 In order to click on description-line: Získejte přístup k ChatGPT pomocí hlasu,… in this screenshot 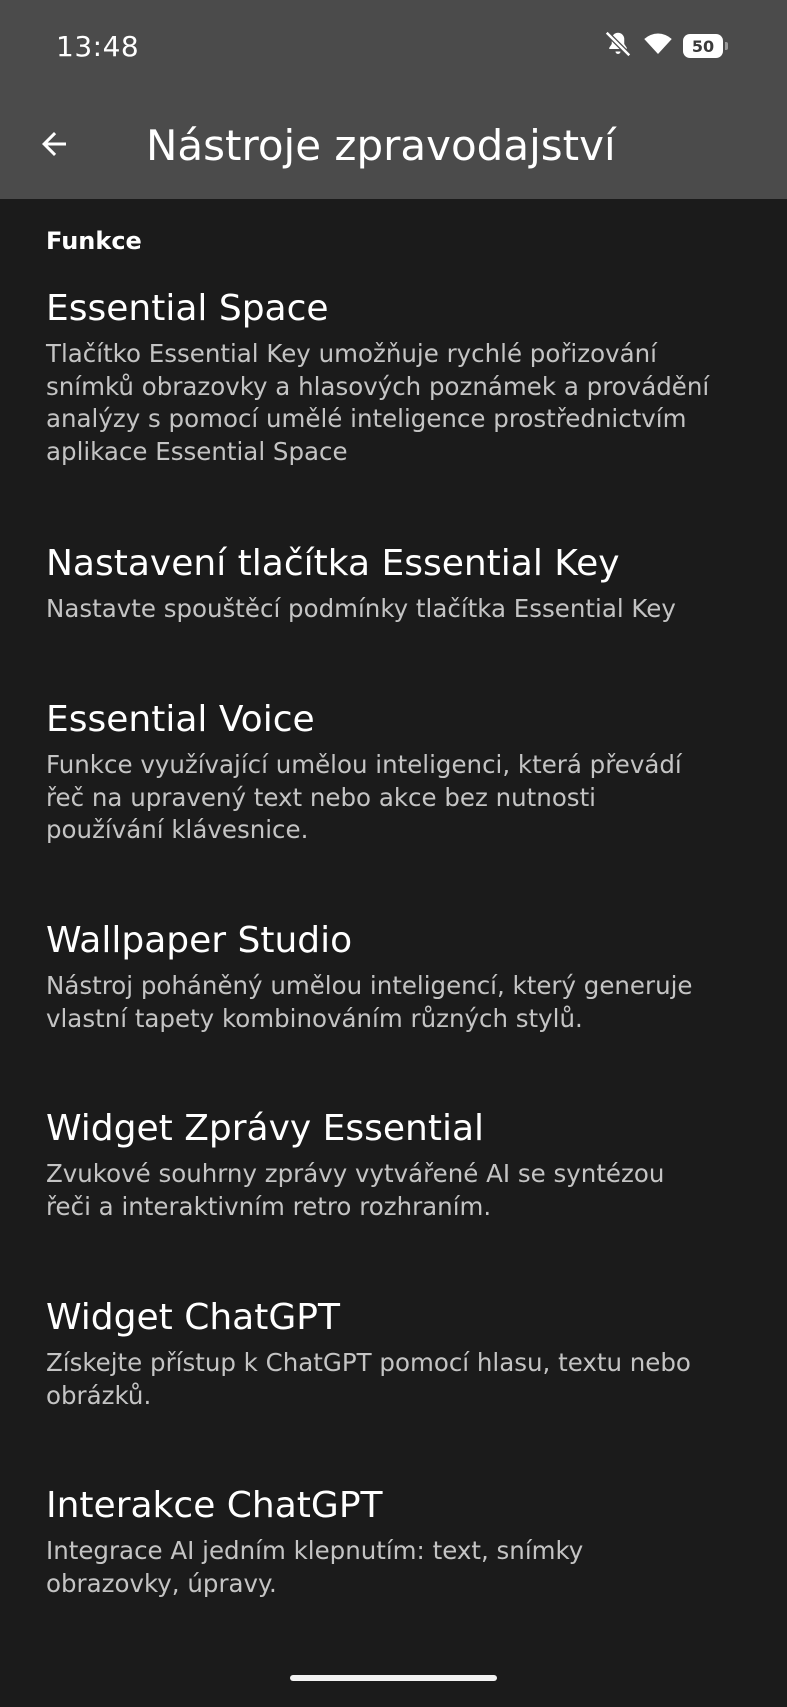, I will do `click(368, 1362)`.